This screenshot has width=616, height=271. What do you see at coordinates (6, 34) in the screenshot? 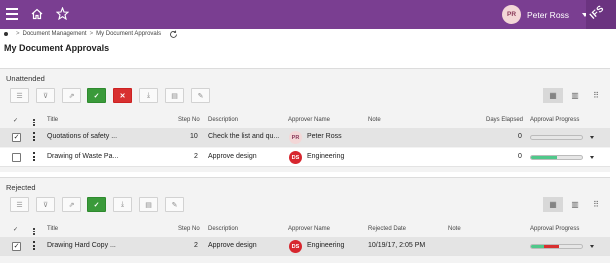
I see `home-dot-icon` at bounding box center [6, 34].